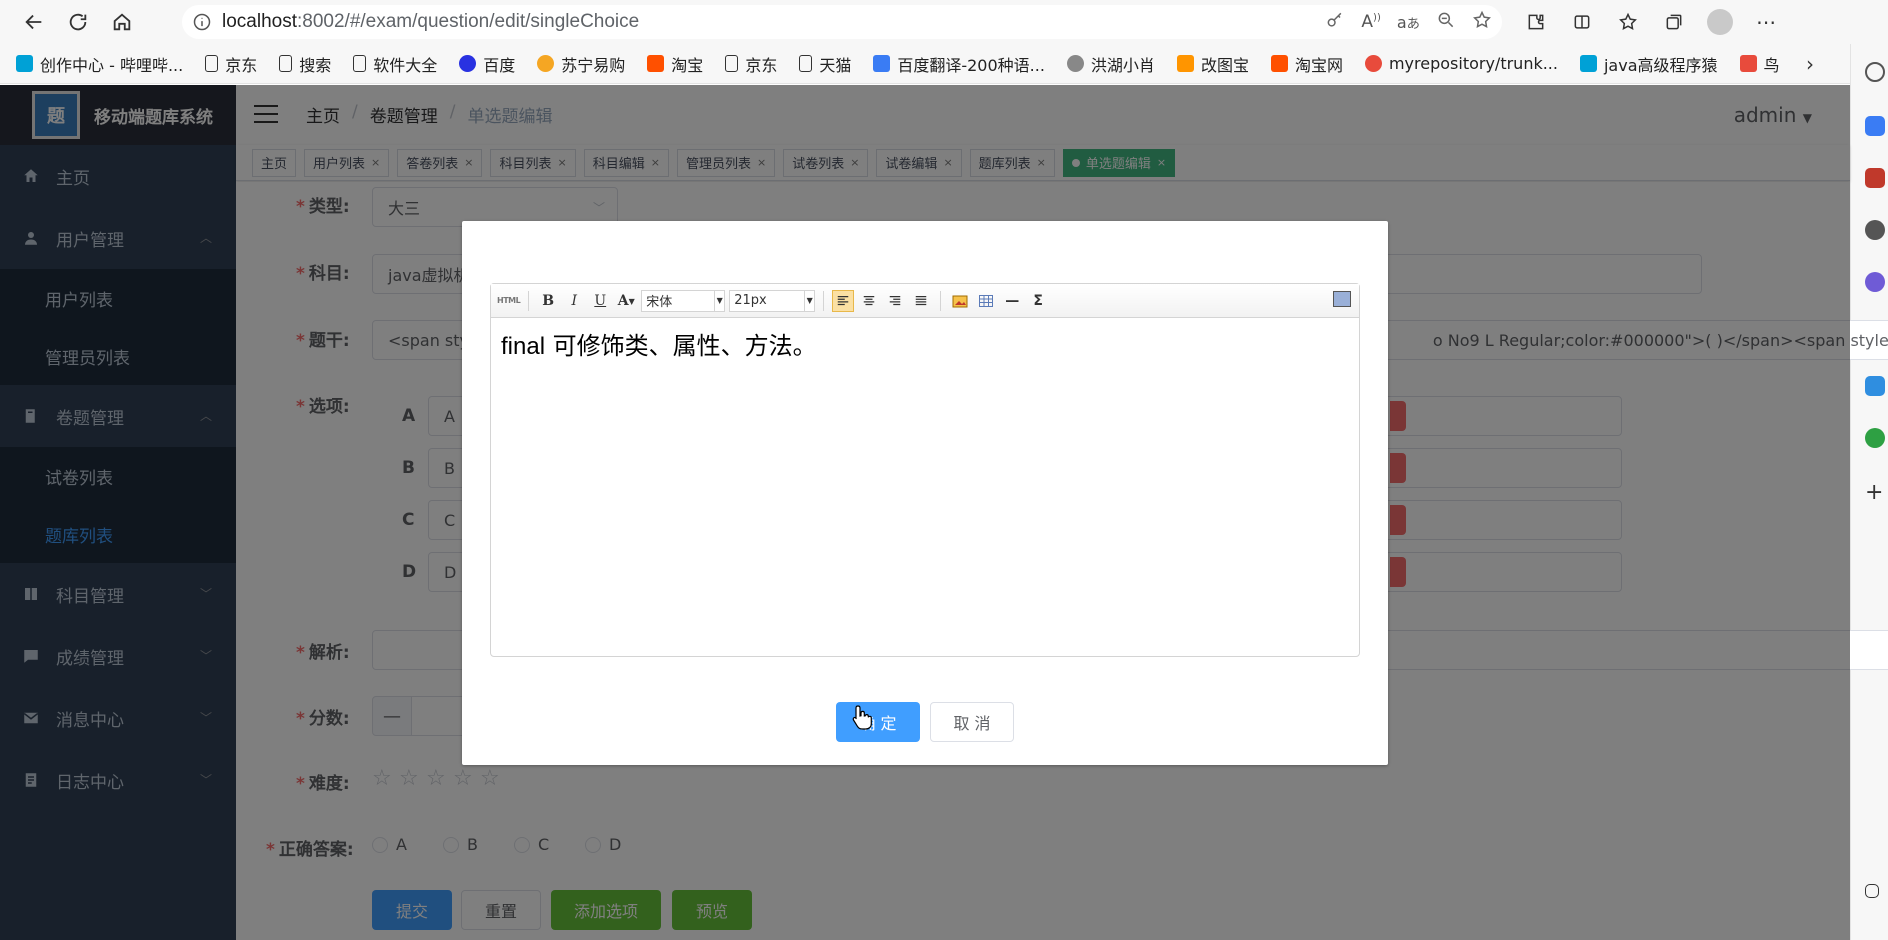  What do you see at coordinates (122, 22) in the screenshot?
I see `home-icon` at bounding box center [122, 22].